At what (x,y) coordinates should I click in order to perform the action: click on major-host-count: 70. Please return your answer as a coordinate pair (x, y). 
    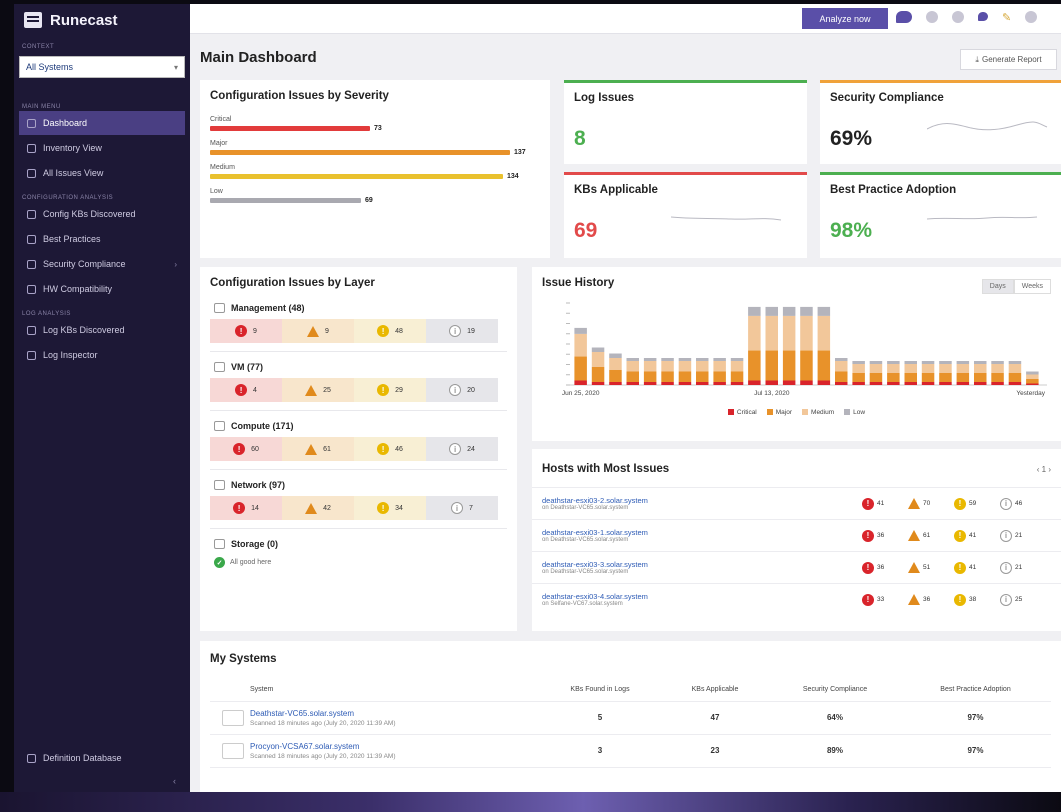
    Looking at the image, I should click on (931, 503).